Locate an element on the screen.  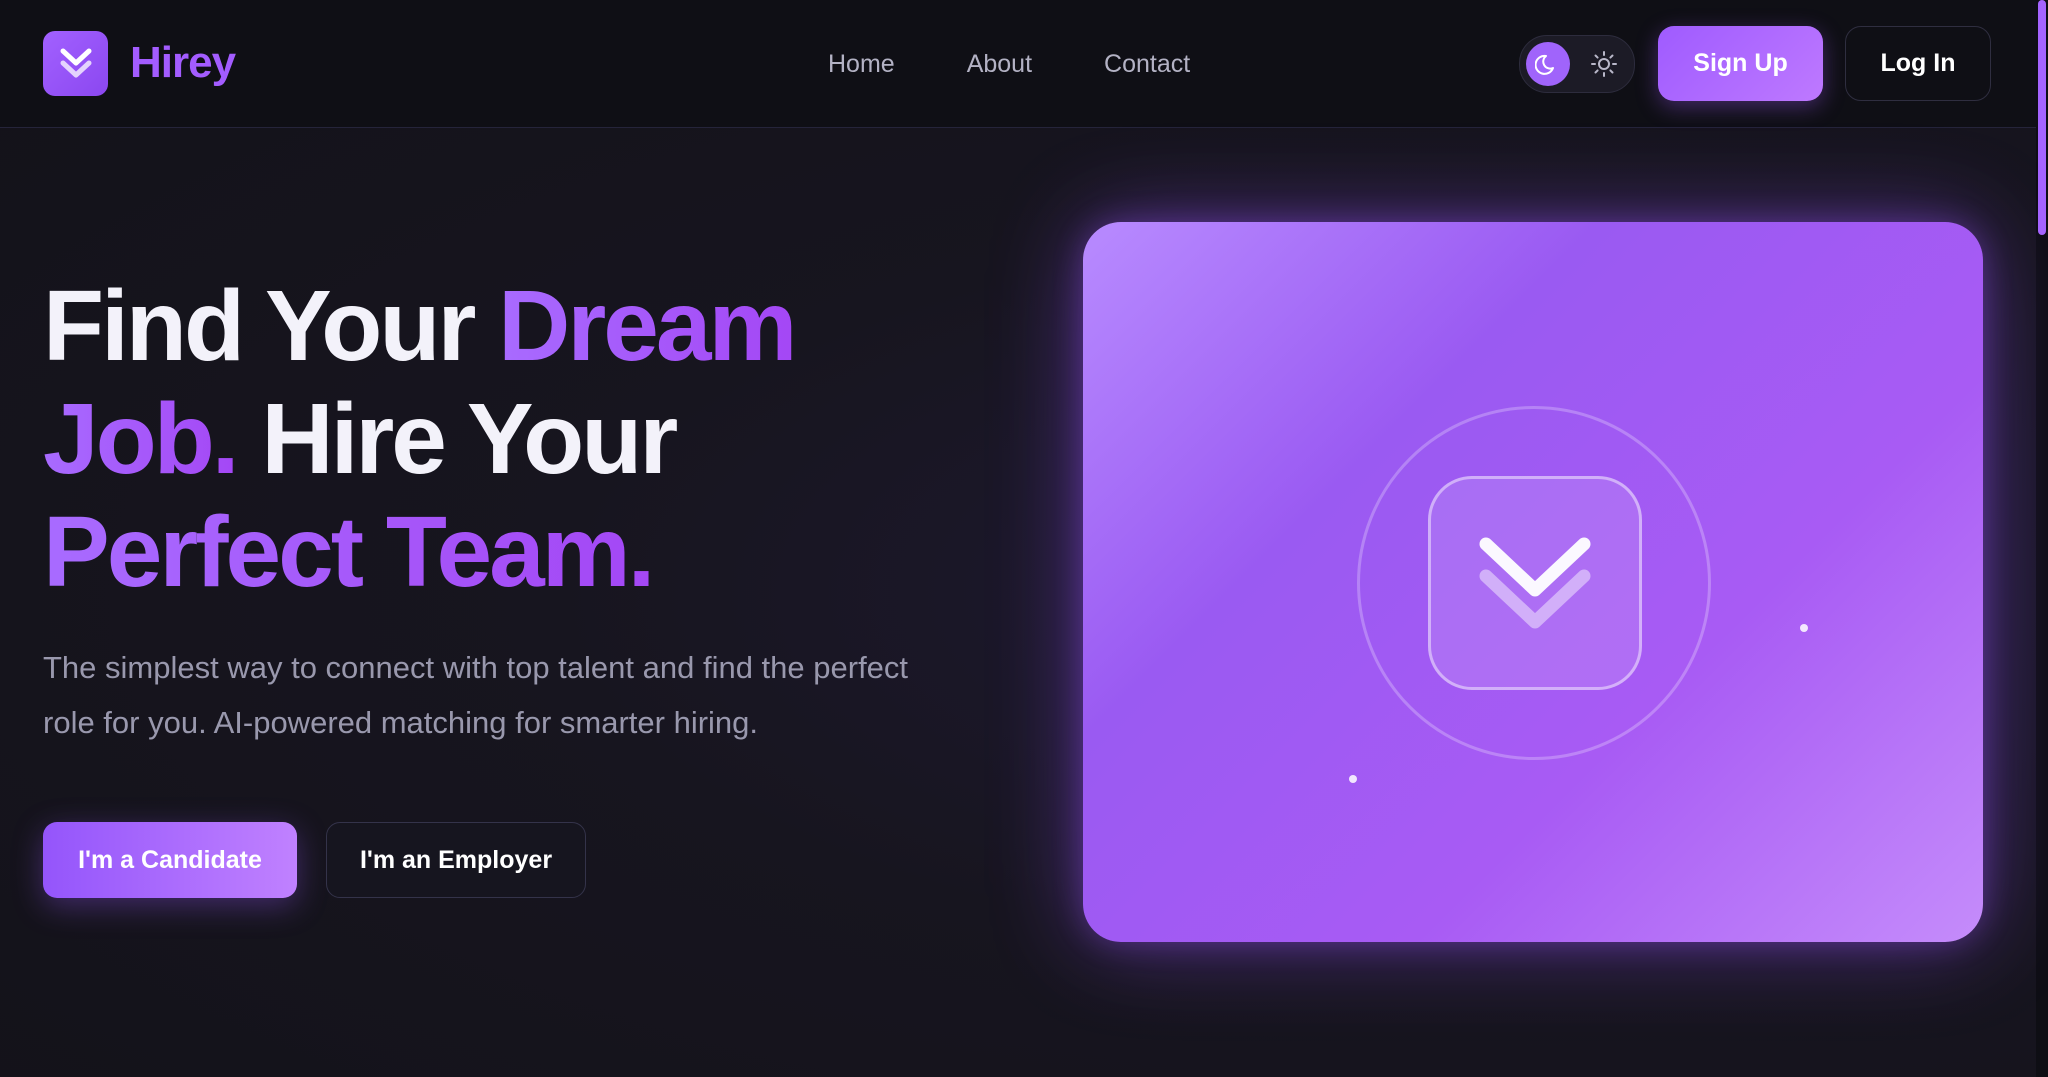
moon-icon is located at coordinates (1544, 64).